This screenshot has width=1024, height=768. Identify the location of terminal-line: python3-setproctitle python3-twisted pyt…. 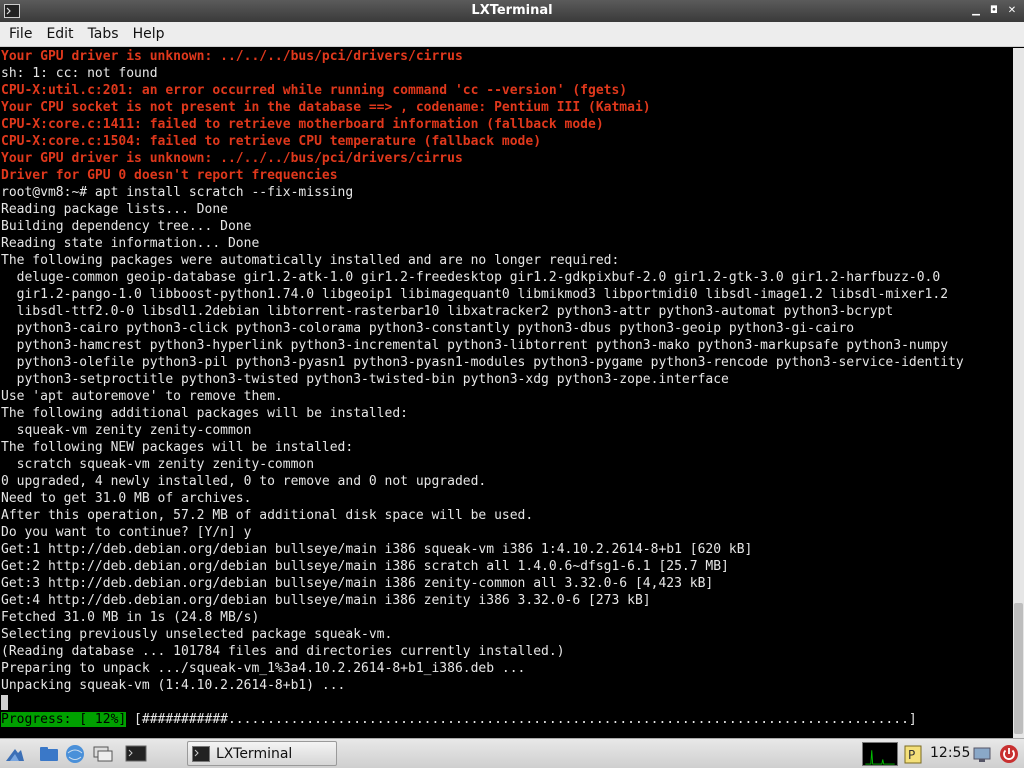
(365, 379).